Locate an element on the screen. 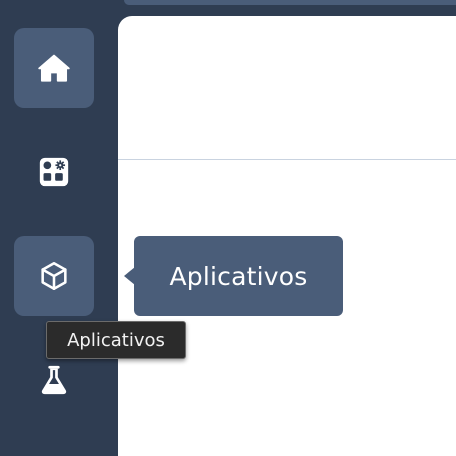 This screenshot has height=456, width=456. apps-popover-tooltip: Aplicativos is located at coordinates (238, 276).